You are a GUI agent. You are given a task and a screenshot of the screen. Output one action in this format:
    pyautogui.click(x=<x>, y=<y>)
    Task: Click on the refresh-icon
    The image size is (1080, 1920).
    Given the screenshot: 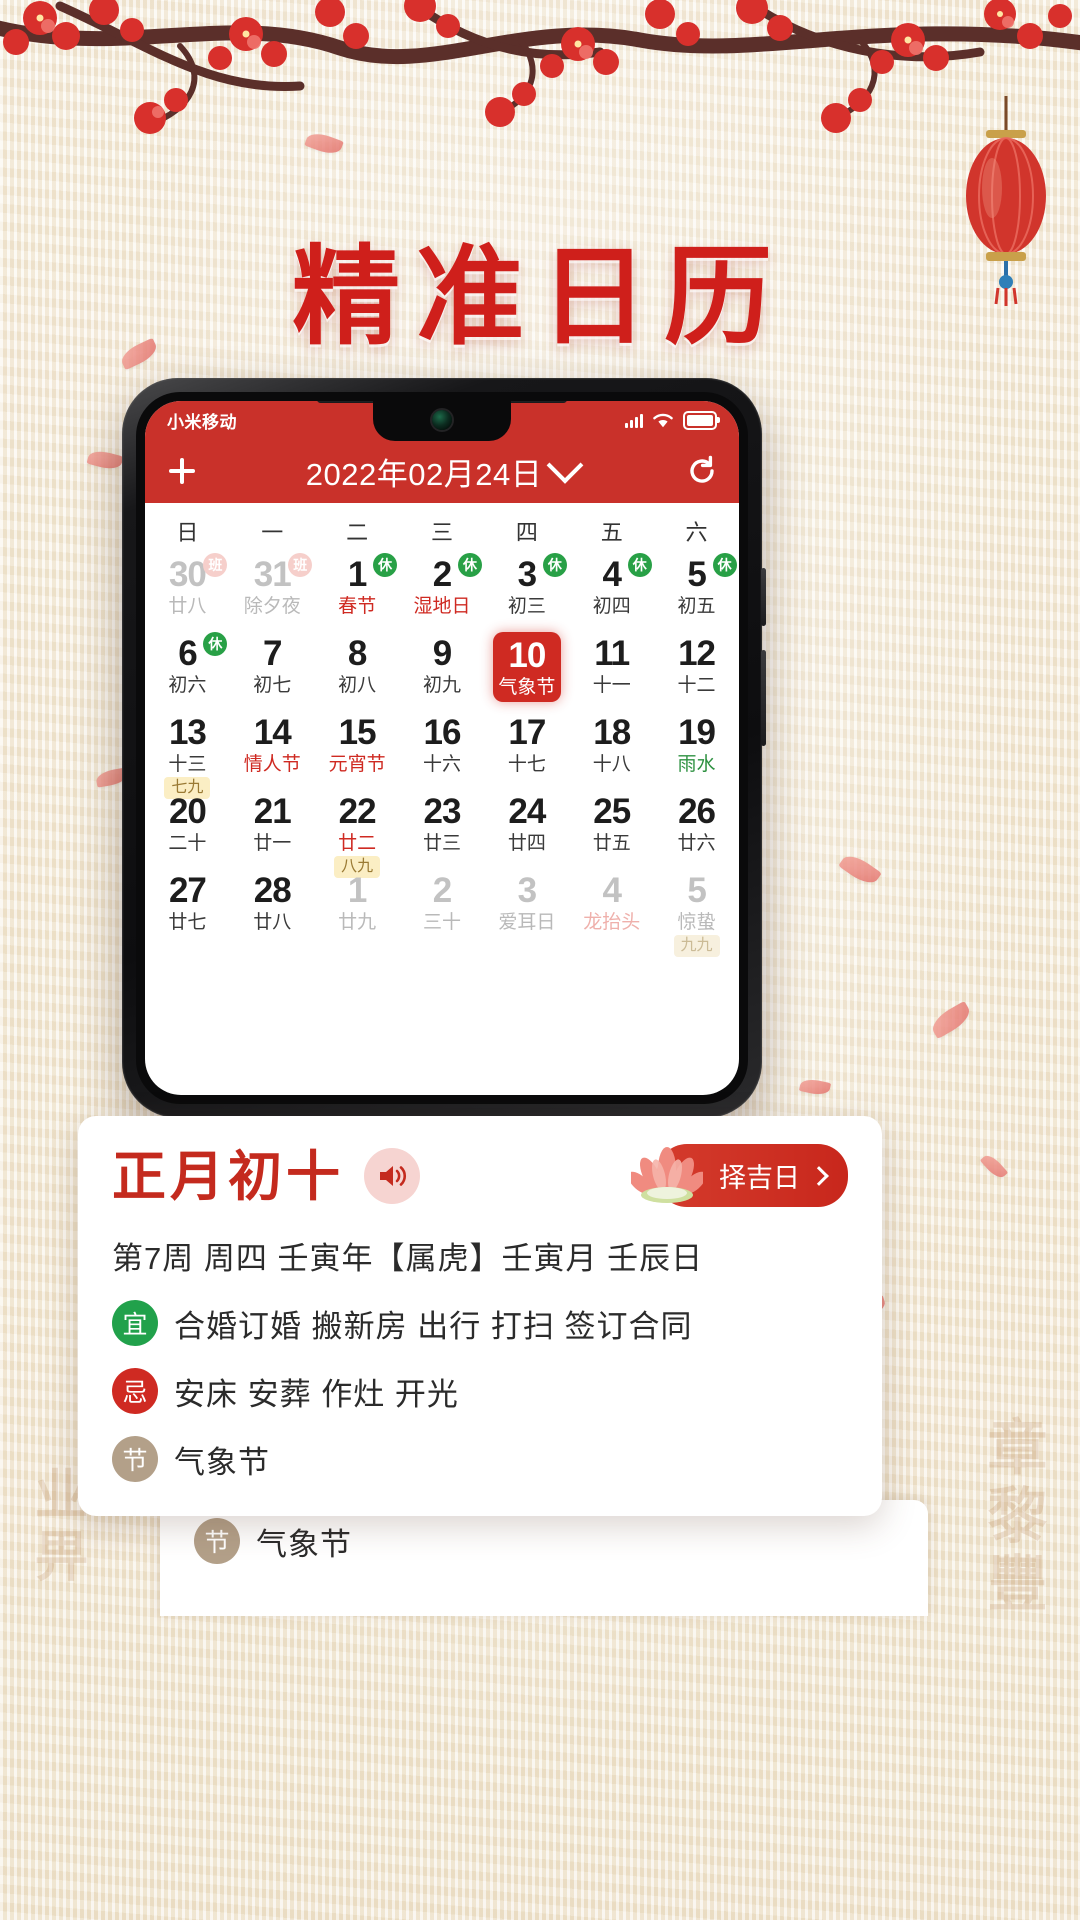 What is the action you would take?
    pyautogui.click(x=702, y=471)
    